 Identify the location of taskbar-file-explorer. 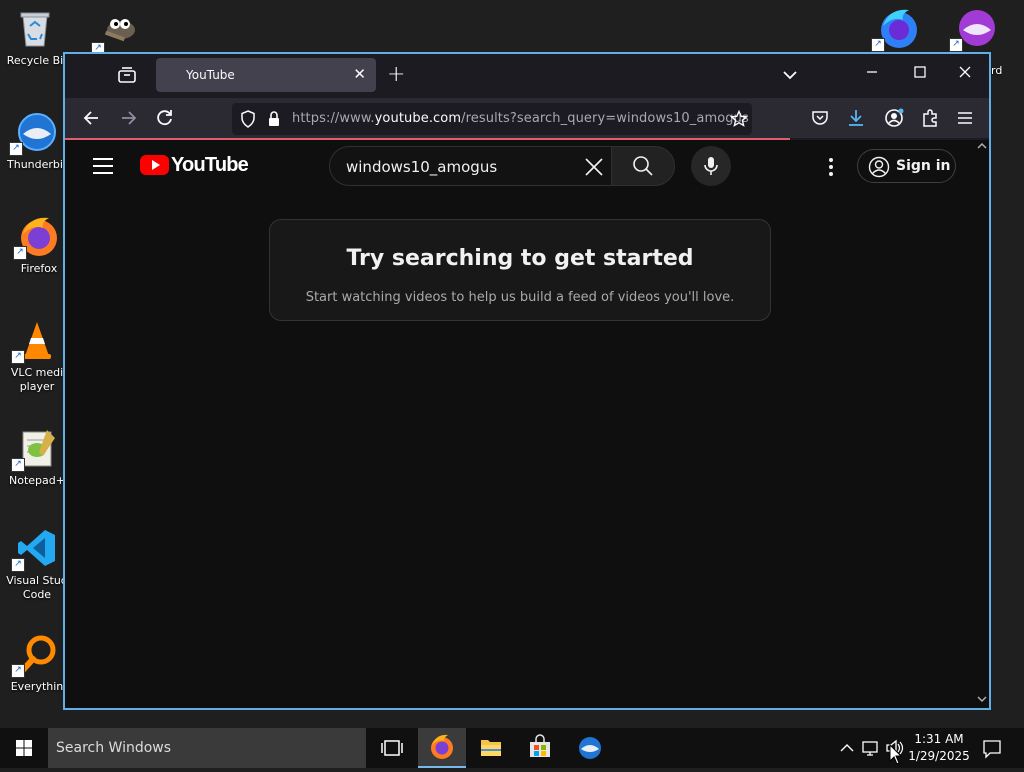
(491, 748).